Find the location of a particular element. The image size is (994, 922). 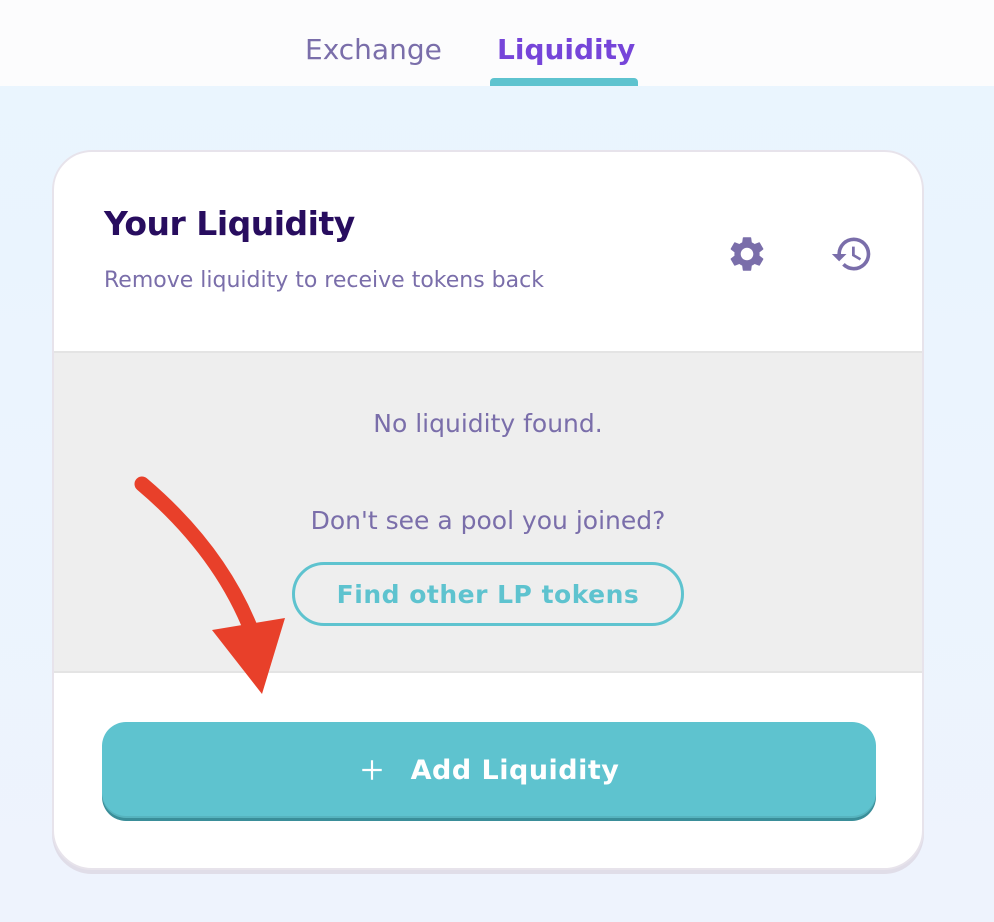

top-nav: Exchange Liquidity is located at coordinates (497, 43).